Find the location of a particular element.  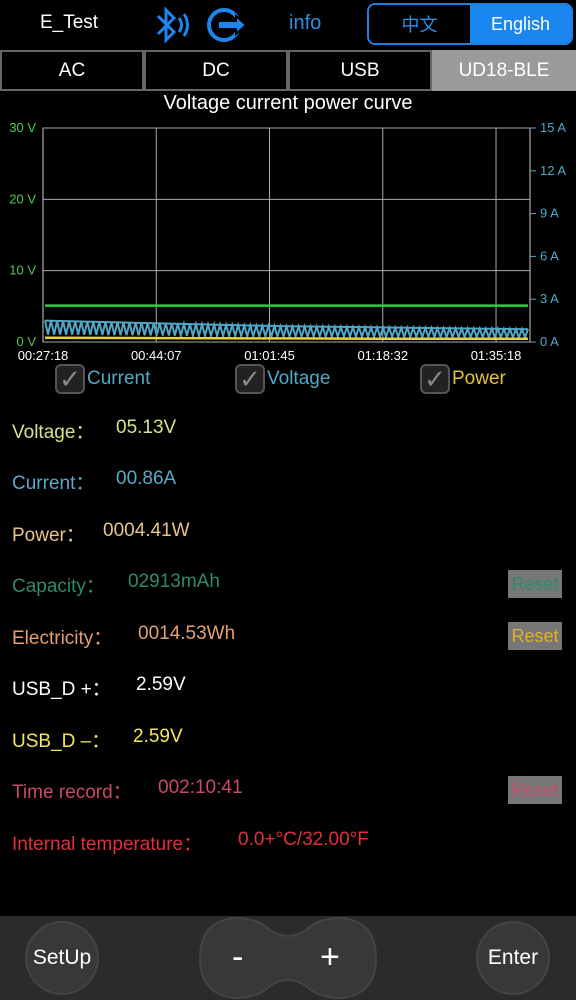

bottom-control-bar: SetUp - + Enter is located at coordinates (288, 958).